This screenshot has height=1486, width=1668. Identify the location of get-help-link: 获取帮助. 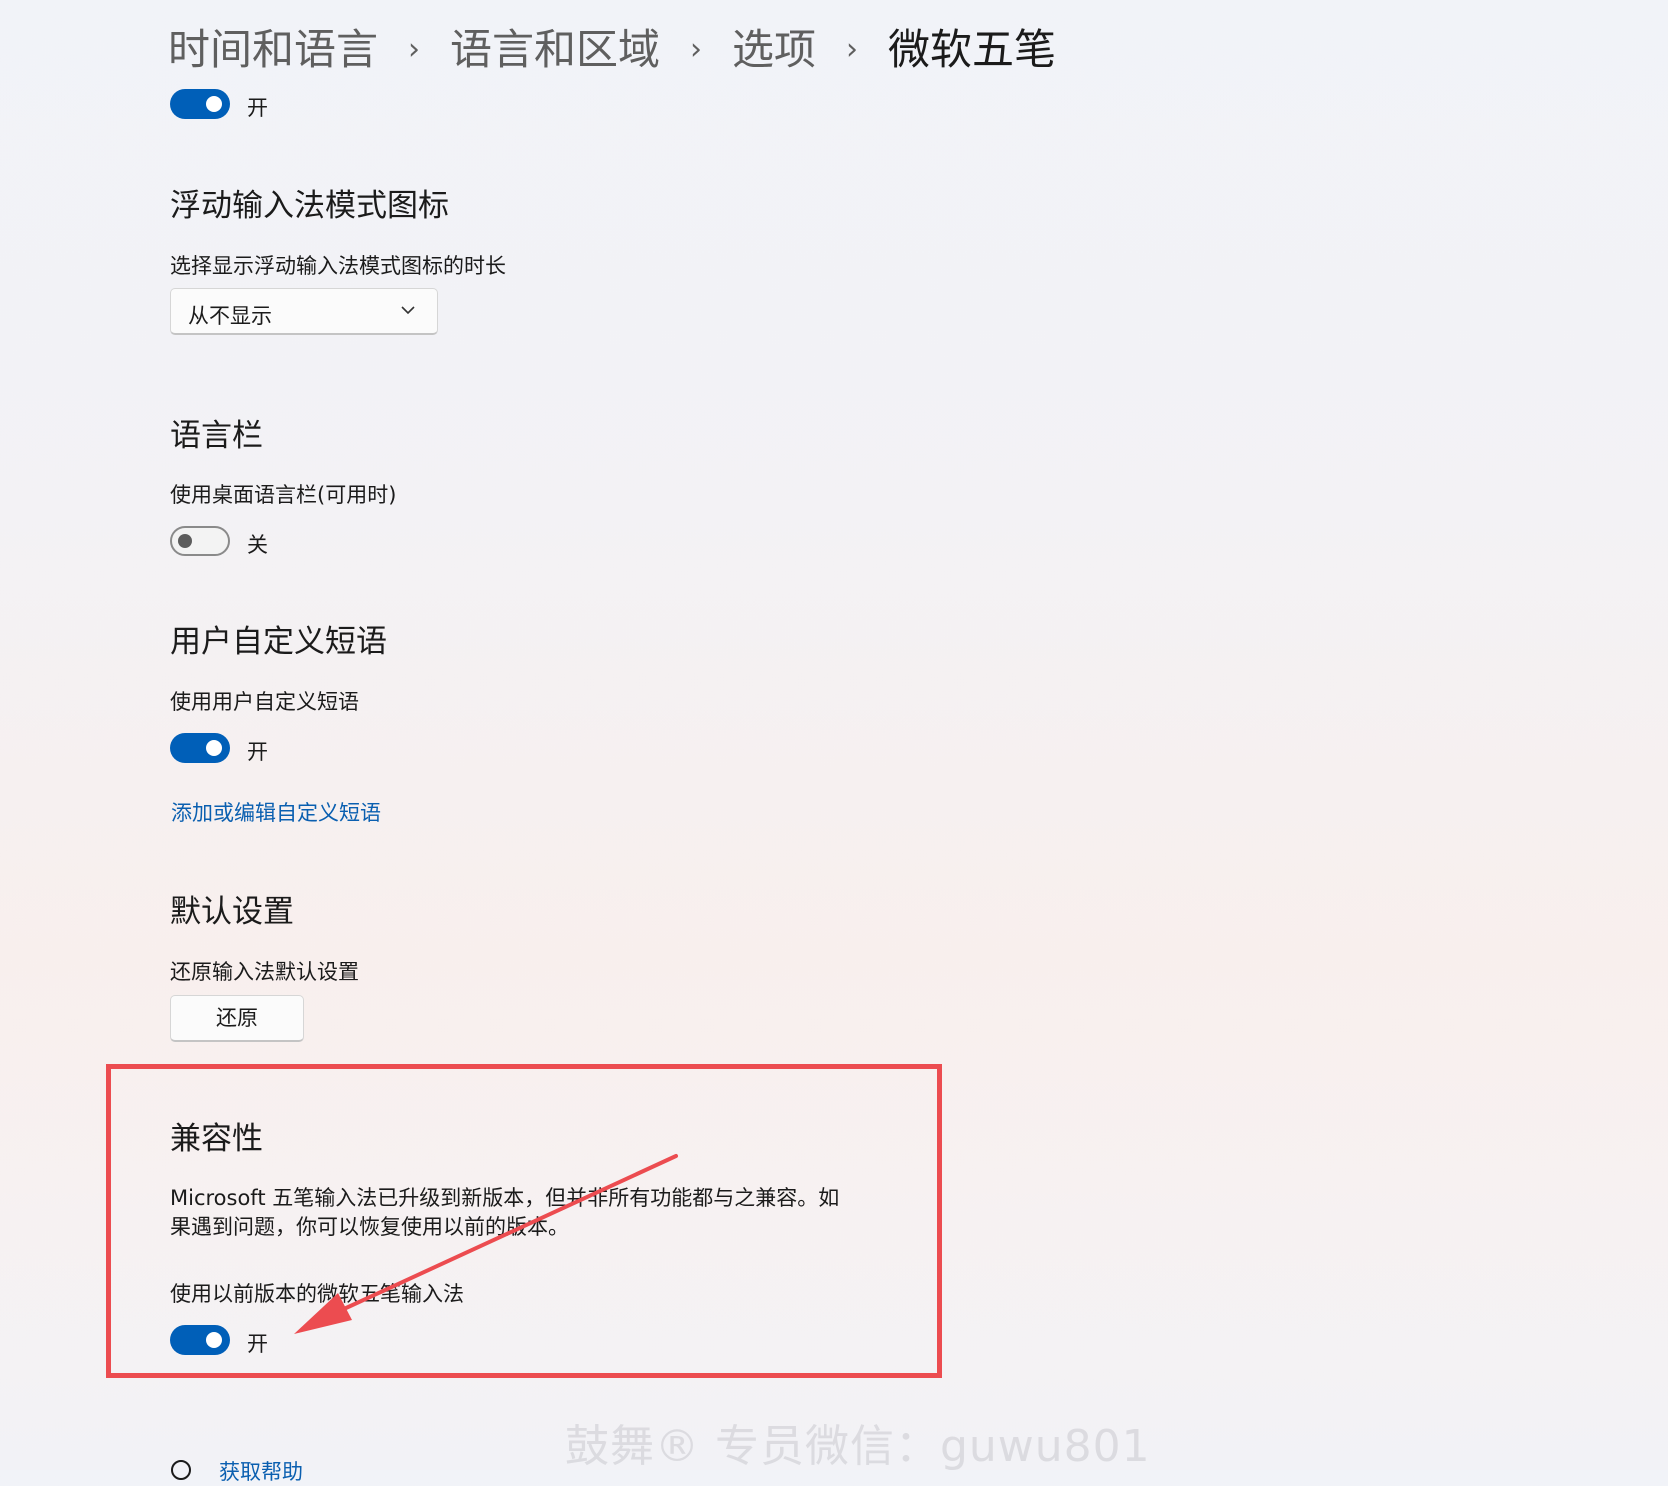
(261, 1471).